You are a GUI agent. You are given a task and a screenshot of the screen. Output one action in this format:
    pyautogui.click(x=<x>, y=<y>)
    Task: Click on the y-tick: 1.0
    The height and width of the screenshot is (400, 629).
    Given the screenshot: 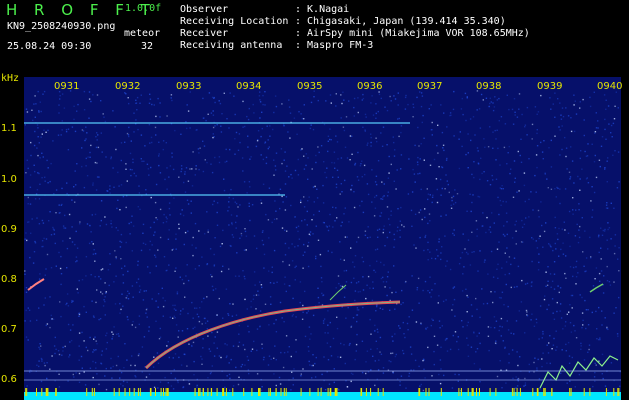 What is the action you would take?
    pyautogui.click(x=9, y=179)
    